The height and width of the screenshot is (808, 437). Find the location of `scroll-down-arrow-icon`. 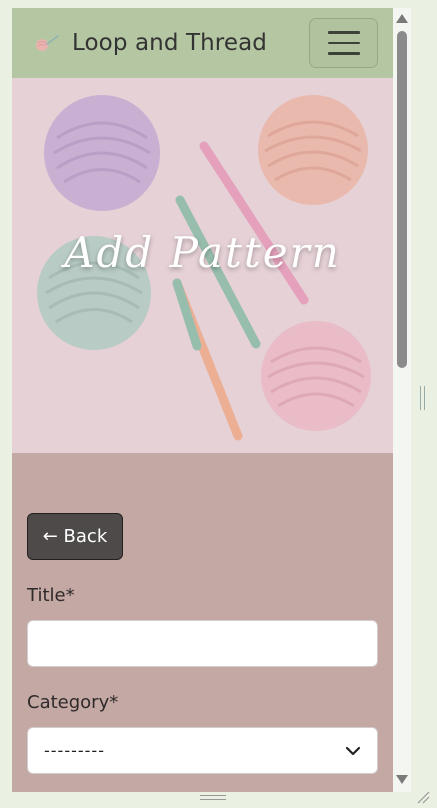

scroll-down-arrow-icon is located at coordinates (402, 779).